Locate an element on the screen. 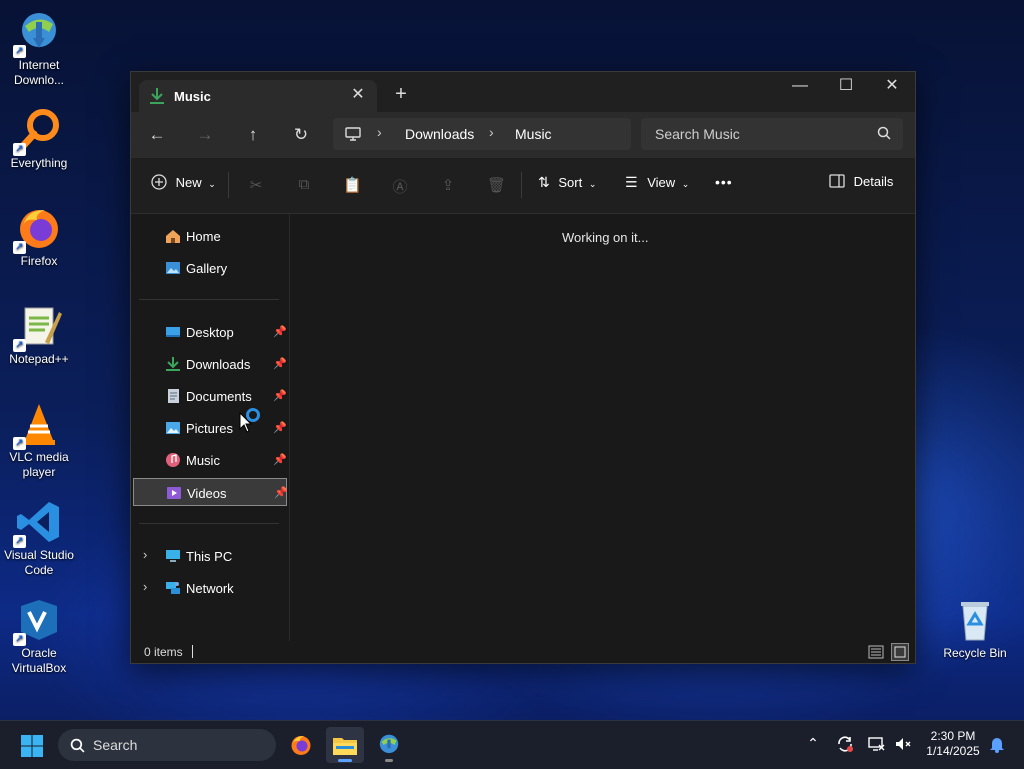 This screenshot has width=1024, height=769. maximize-button: ☐ is located at coordinates (846, 87).